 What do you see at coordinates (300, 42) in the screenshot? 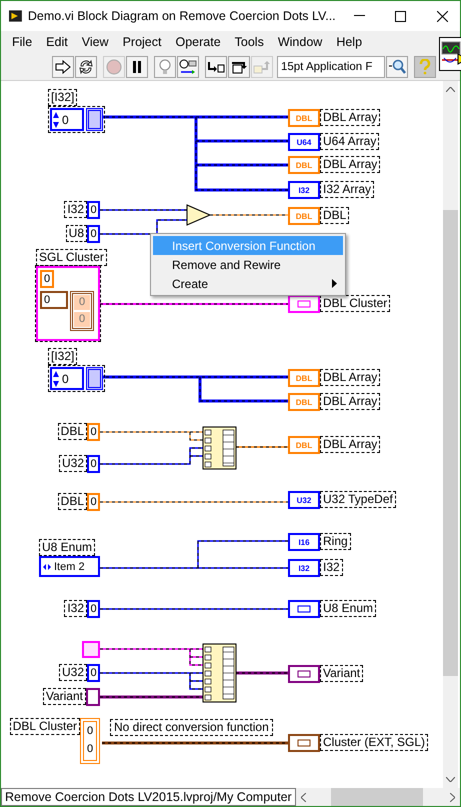
I see `menu-item: Window` at bounding box center [300, 42].